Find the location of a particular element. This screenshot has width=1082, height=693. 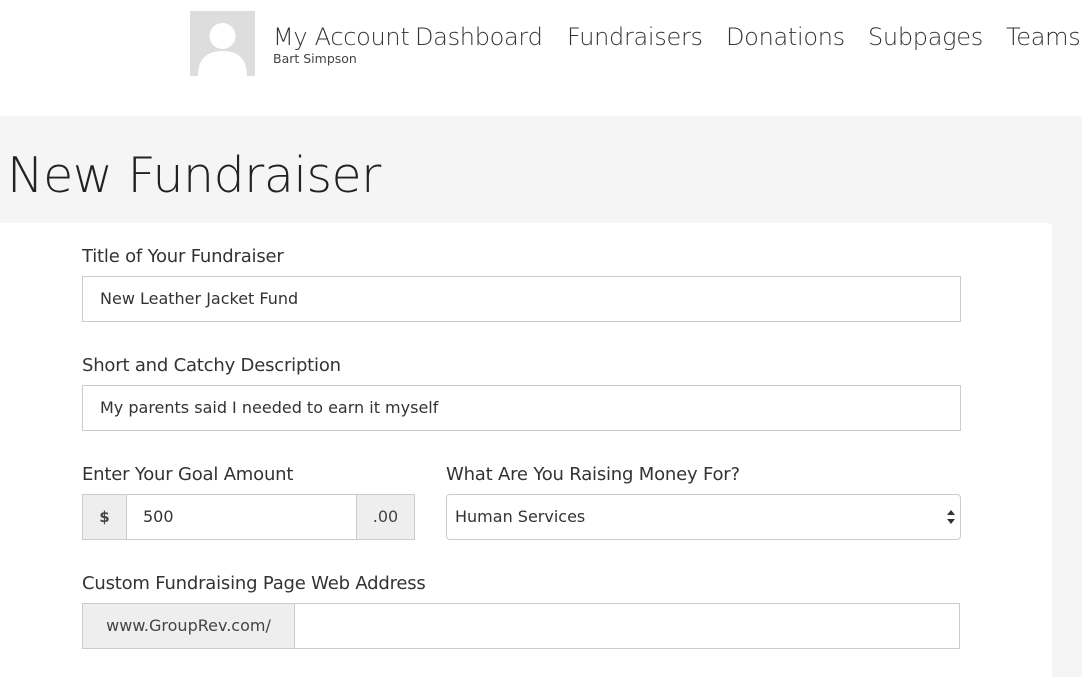

my-account-menu: My Account Bart Simpson is located at coordinates (341, 44).